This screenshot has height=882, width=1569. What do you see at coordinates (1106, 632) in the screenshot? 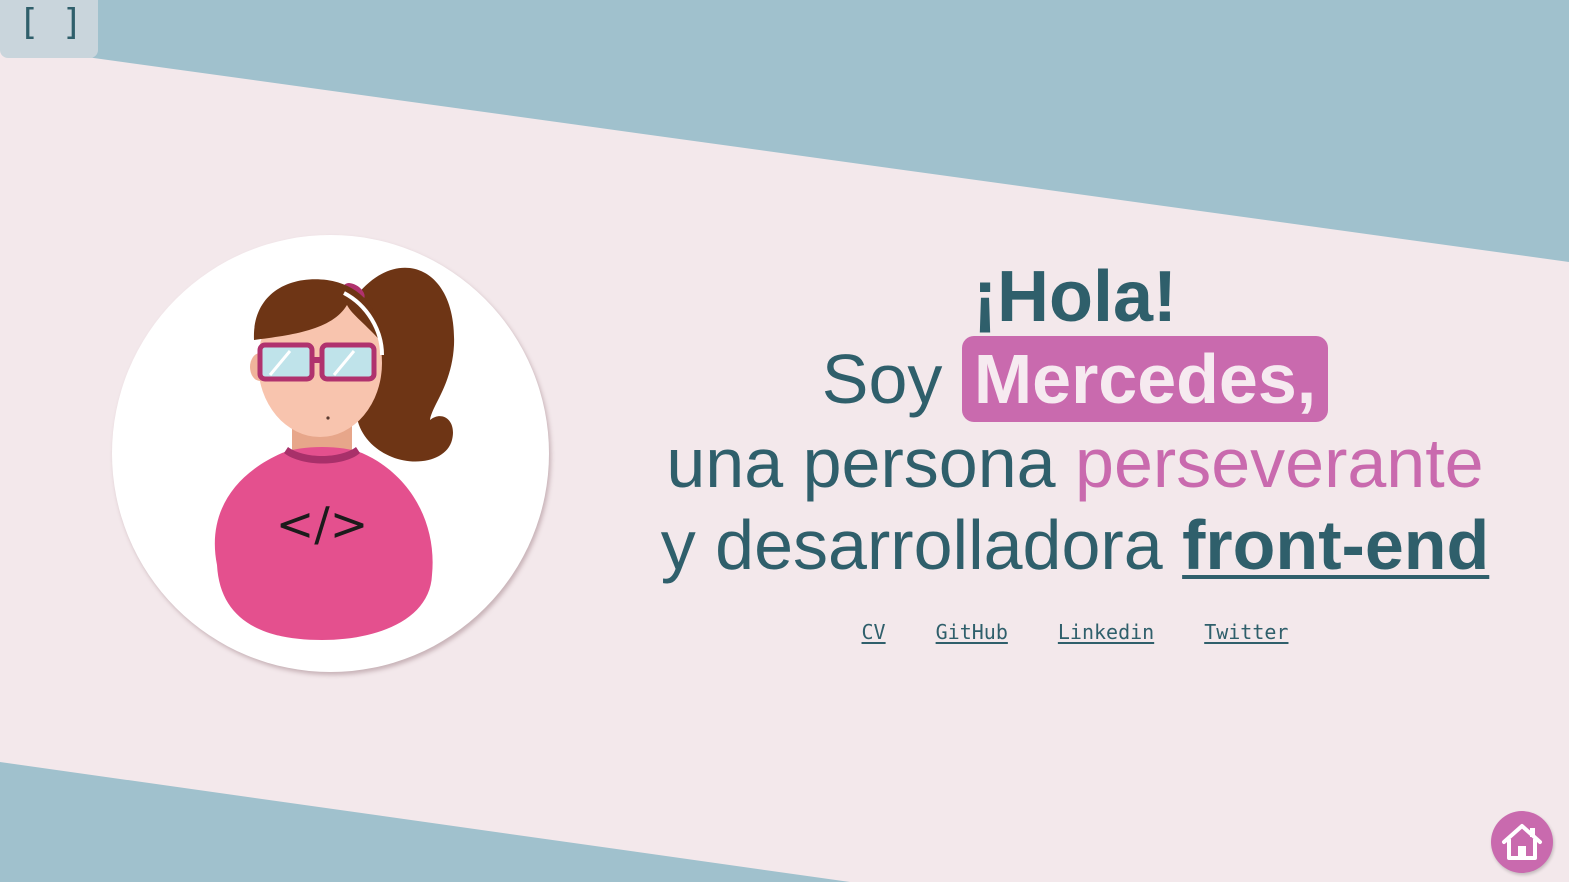
I see `linkedin-link: Linkedin` at bounding box center [1106, 632].